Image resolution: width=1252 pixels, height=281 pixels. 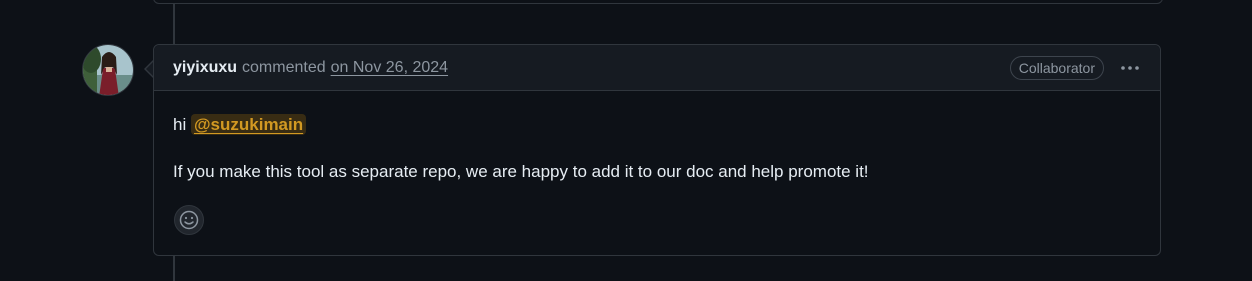 I want to click on kebab-horizontal-icon, so click(x=1130, y=67).